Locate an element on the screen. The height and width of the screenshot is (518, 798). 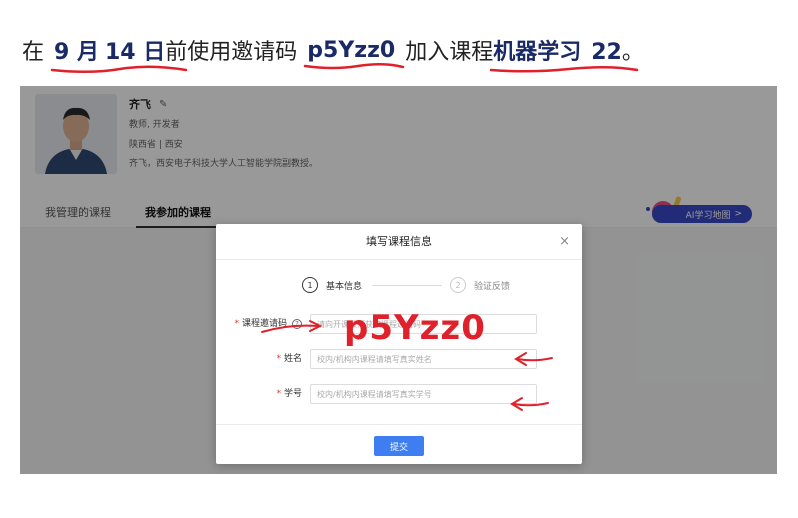
headline-date-day: 14 日 is located at coordinates (135, 52).